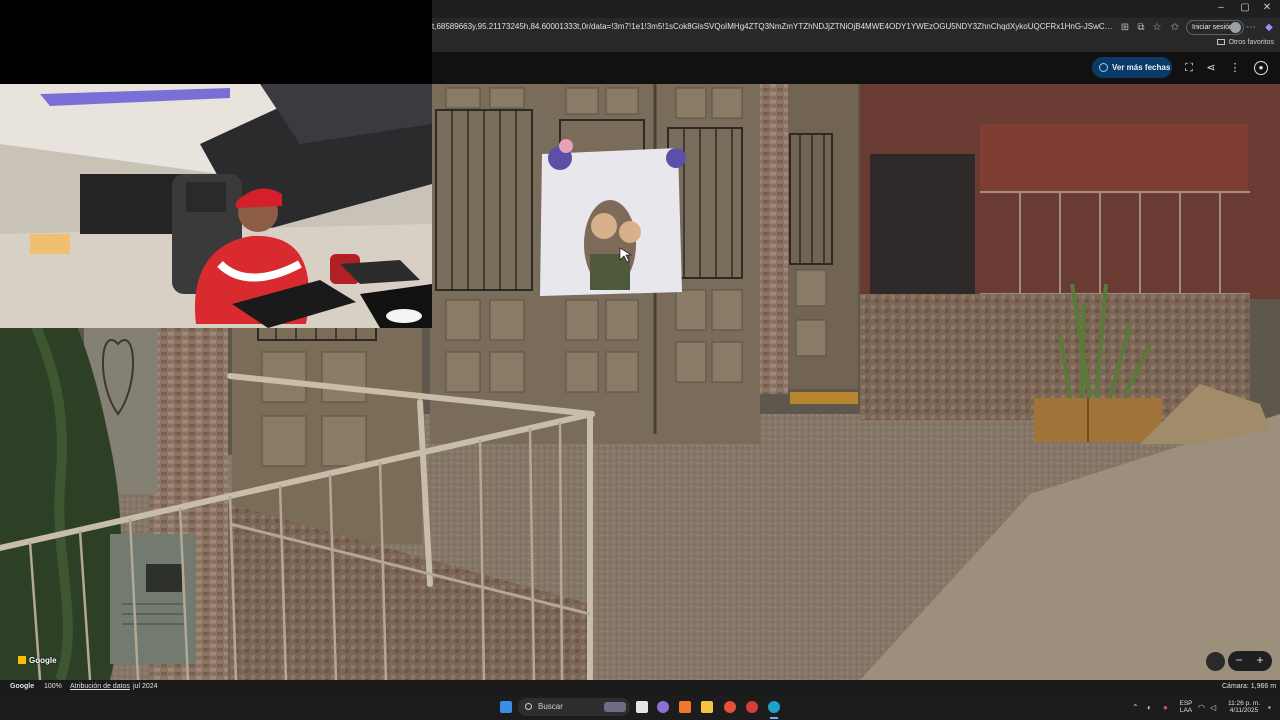 This screenshot has height=720, width=1280. I want to click on file-explorer-icon, so click(707, 707).